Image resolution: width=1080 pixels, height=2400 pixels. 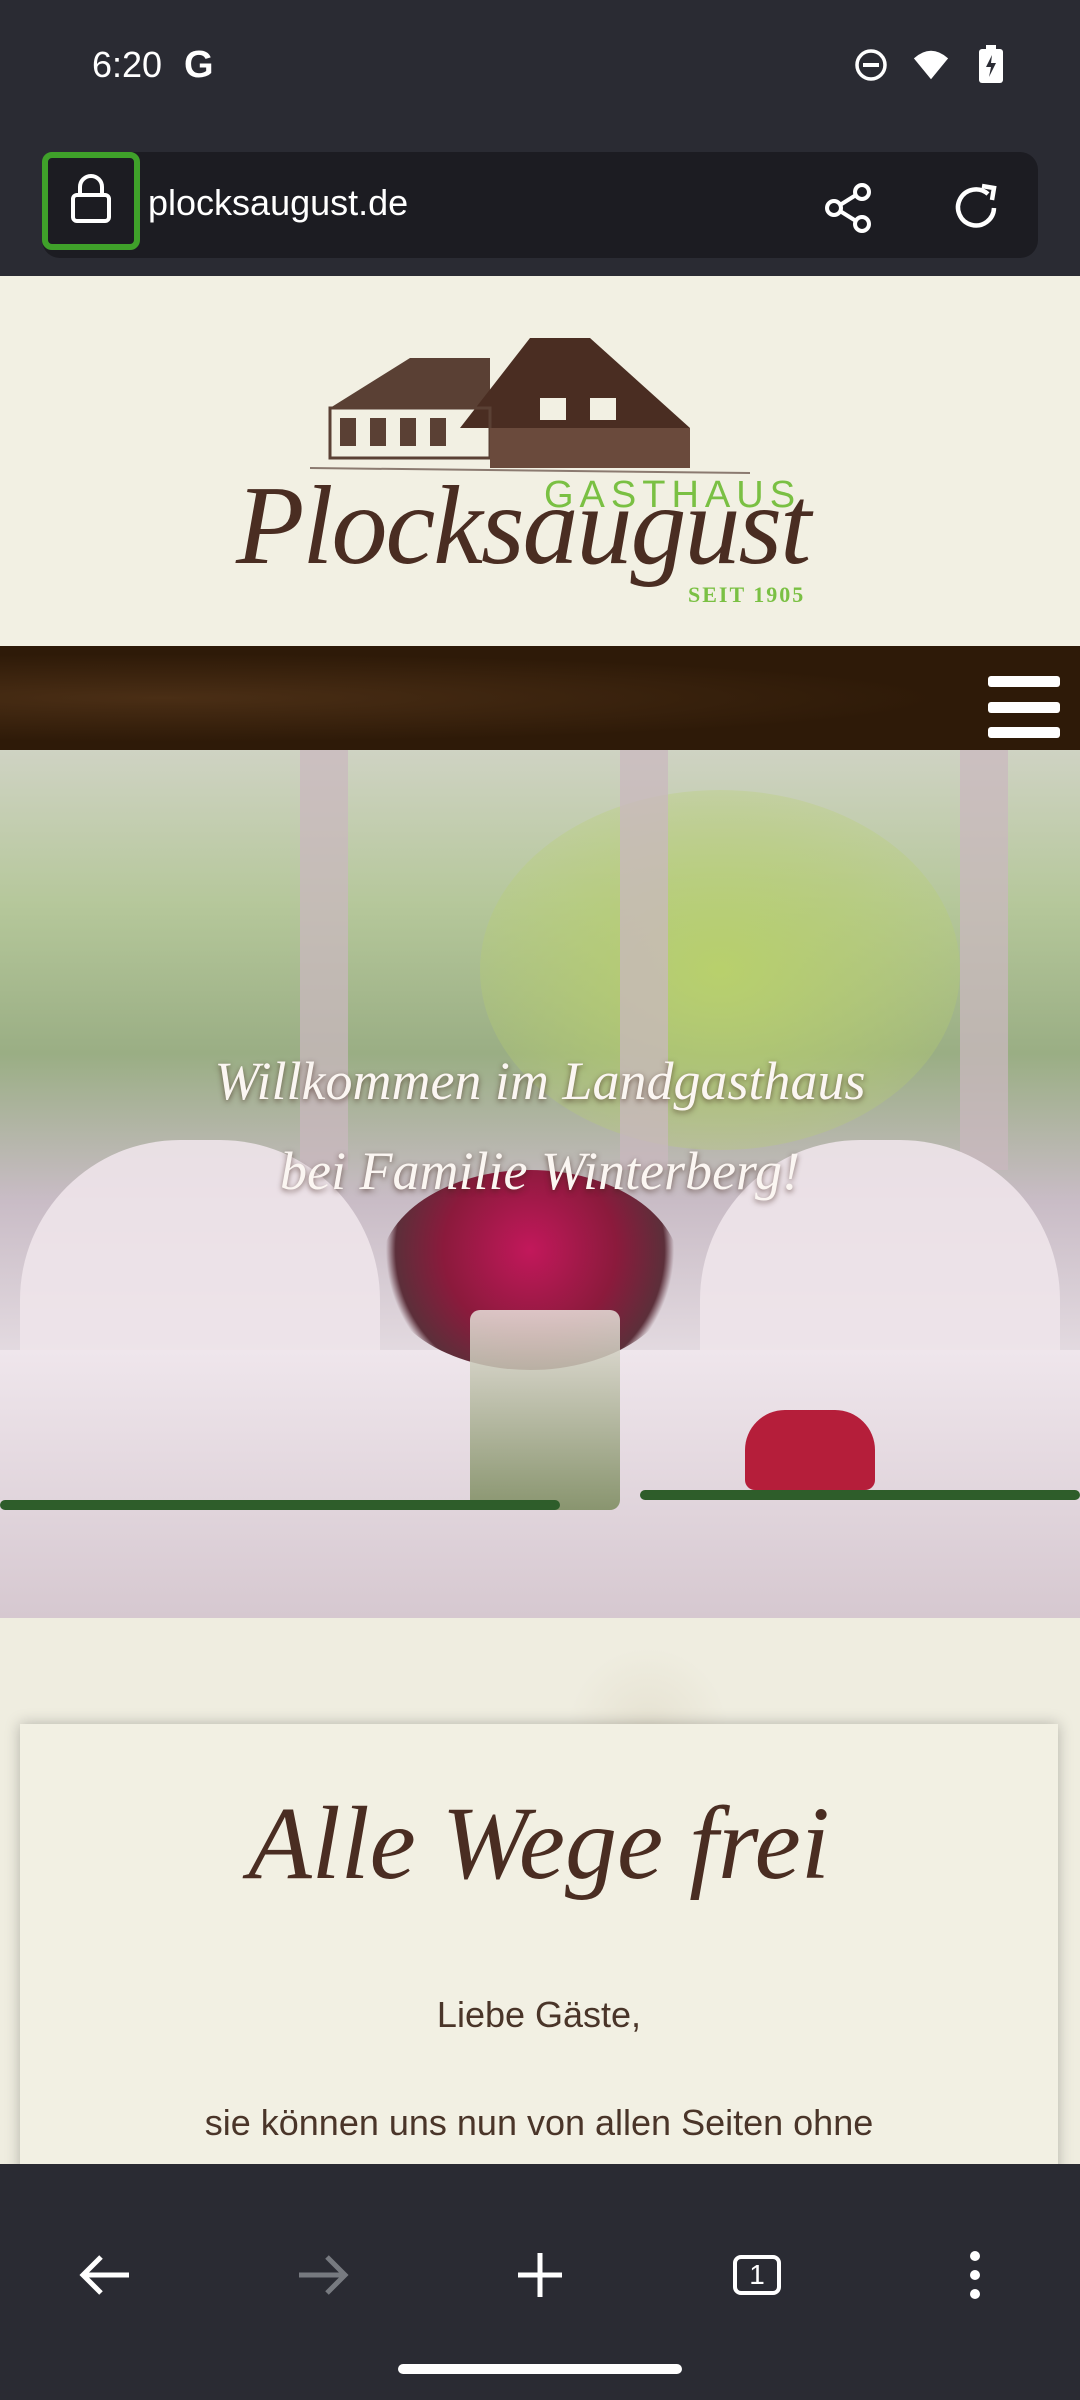 I want to click on reload-icon, so click(x=976, y=208).